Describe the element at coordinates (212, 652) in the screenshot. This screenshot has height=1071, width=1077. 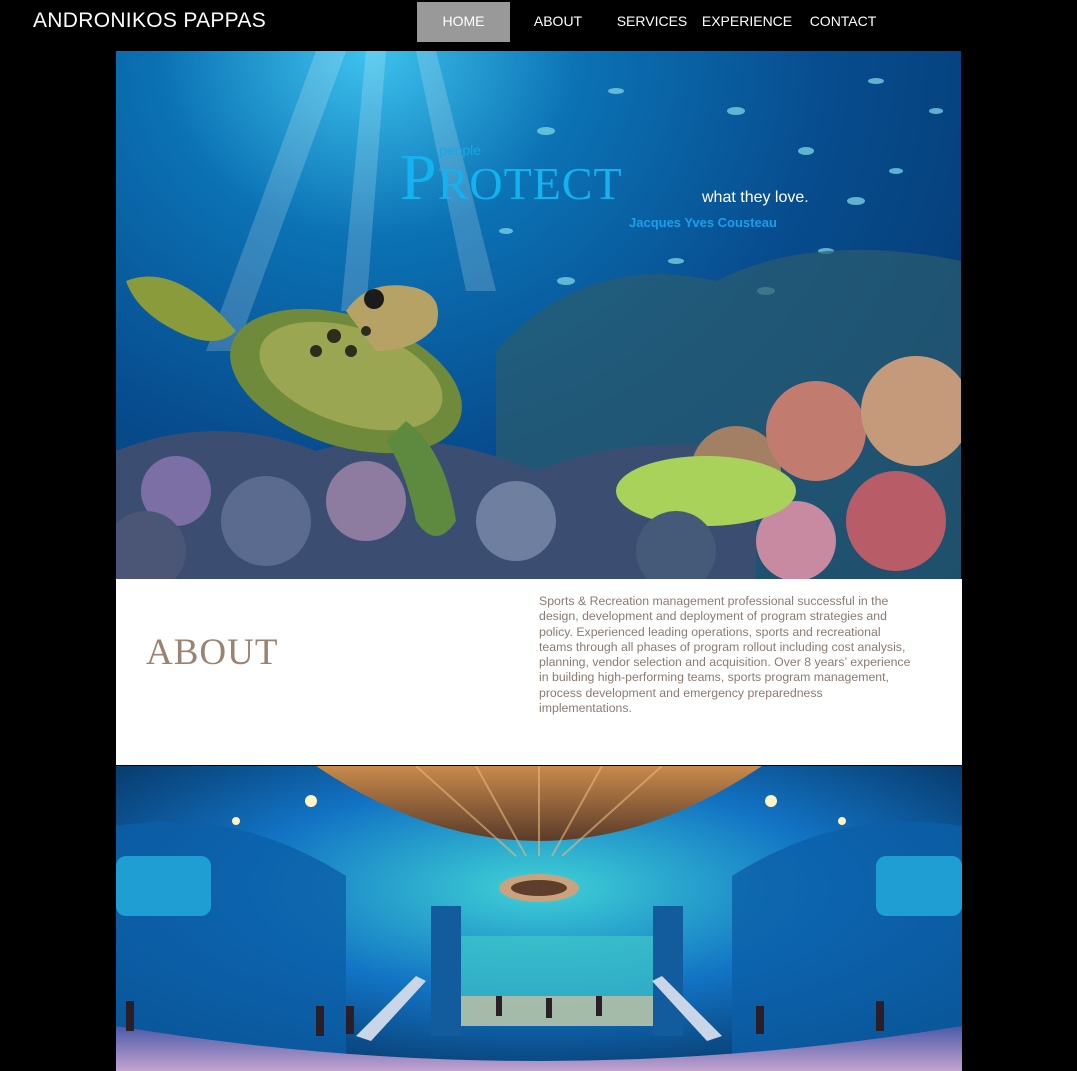
I see `about-title: ABOUT` at that location.